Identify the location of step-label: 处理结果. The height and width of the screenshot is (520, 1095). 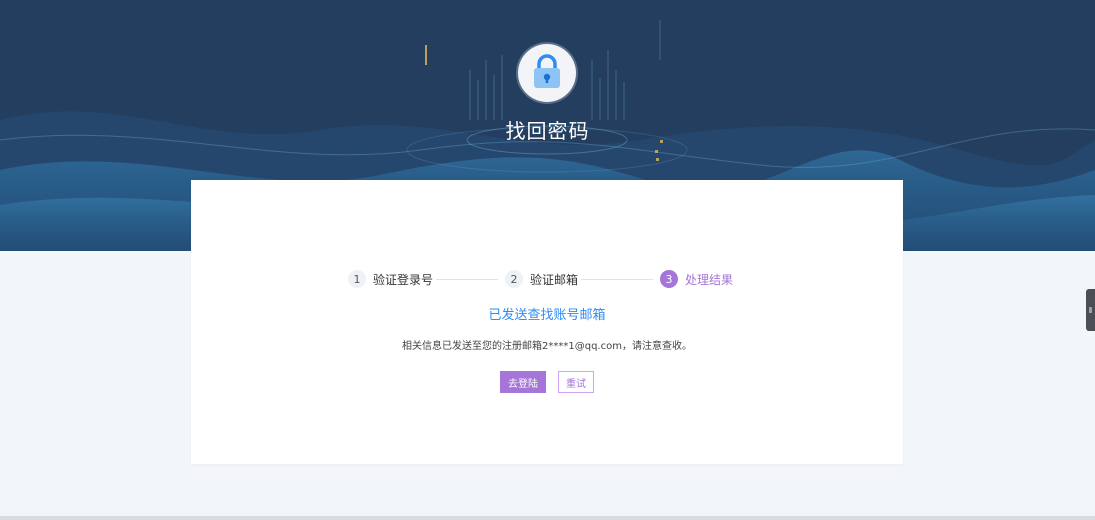
(709, 279).